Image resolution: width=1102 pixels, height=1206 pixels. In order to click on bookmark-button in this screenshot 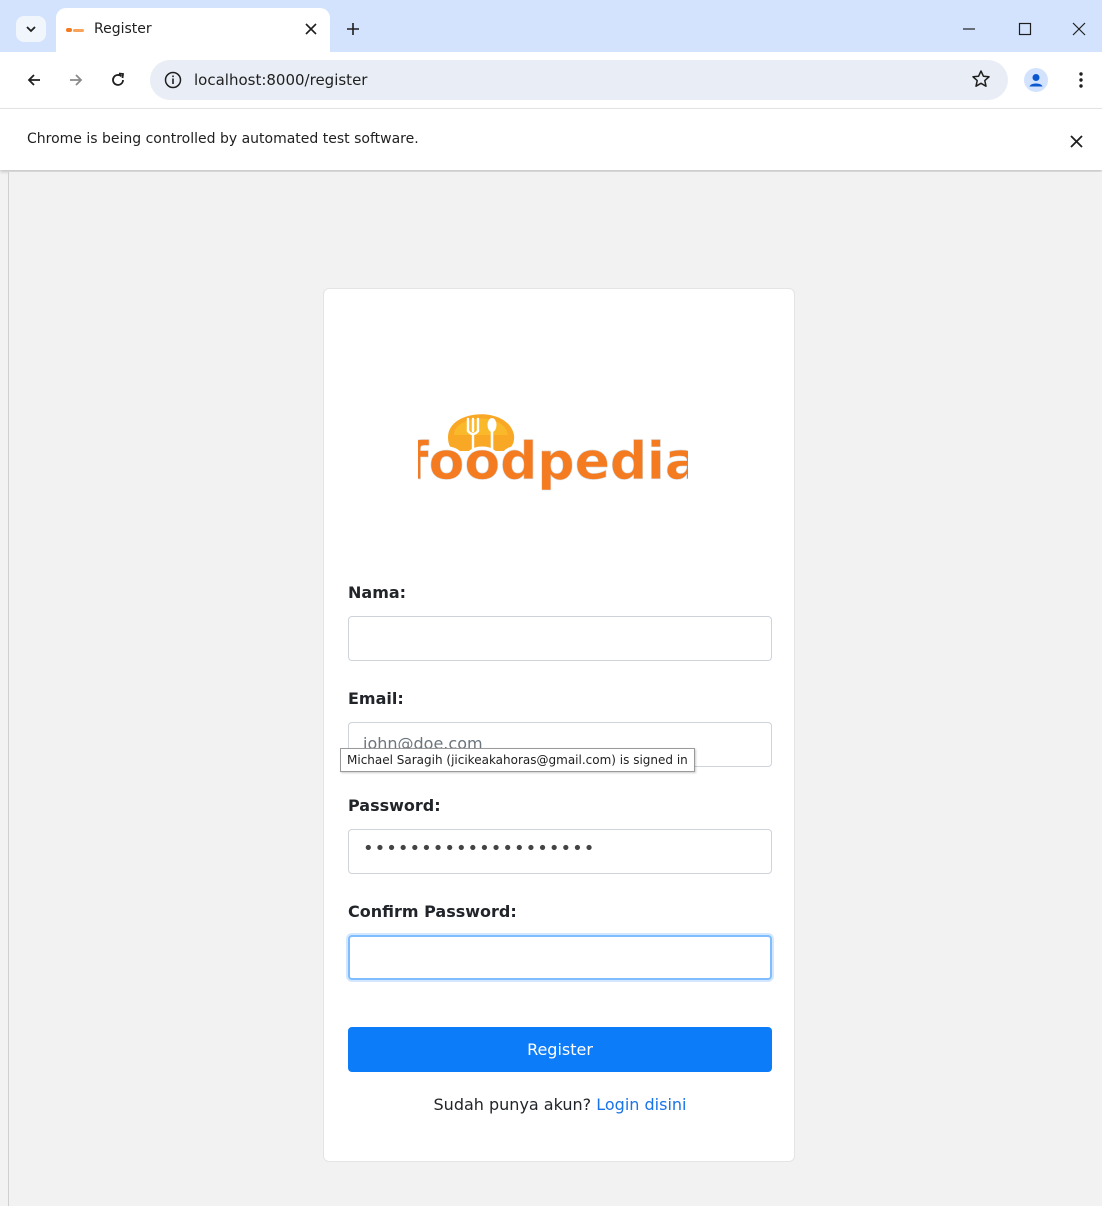, I will do `click(981, 79)`.